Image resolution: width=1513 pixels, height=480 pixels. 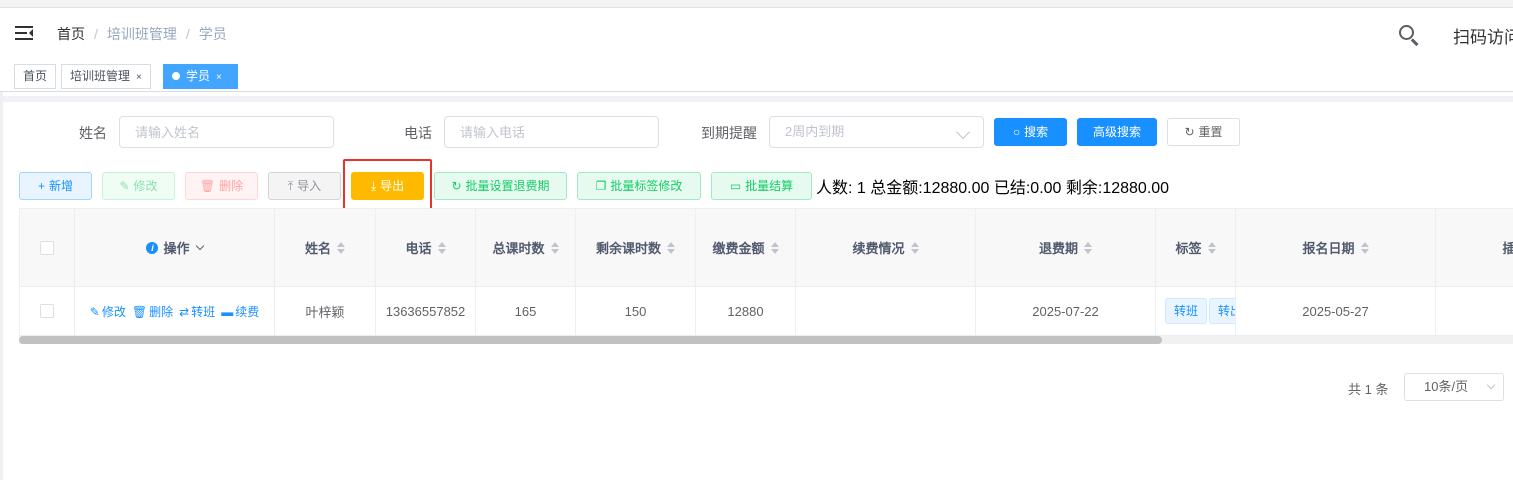 I want to click on header-remaining-hours: 剩余课时数, so click(x=636, y=248).